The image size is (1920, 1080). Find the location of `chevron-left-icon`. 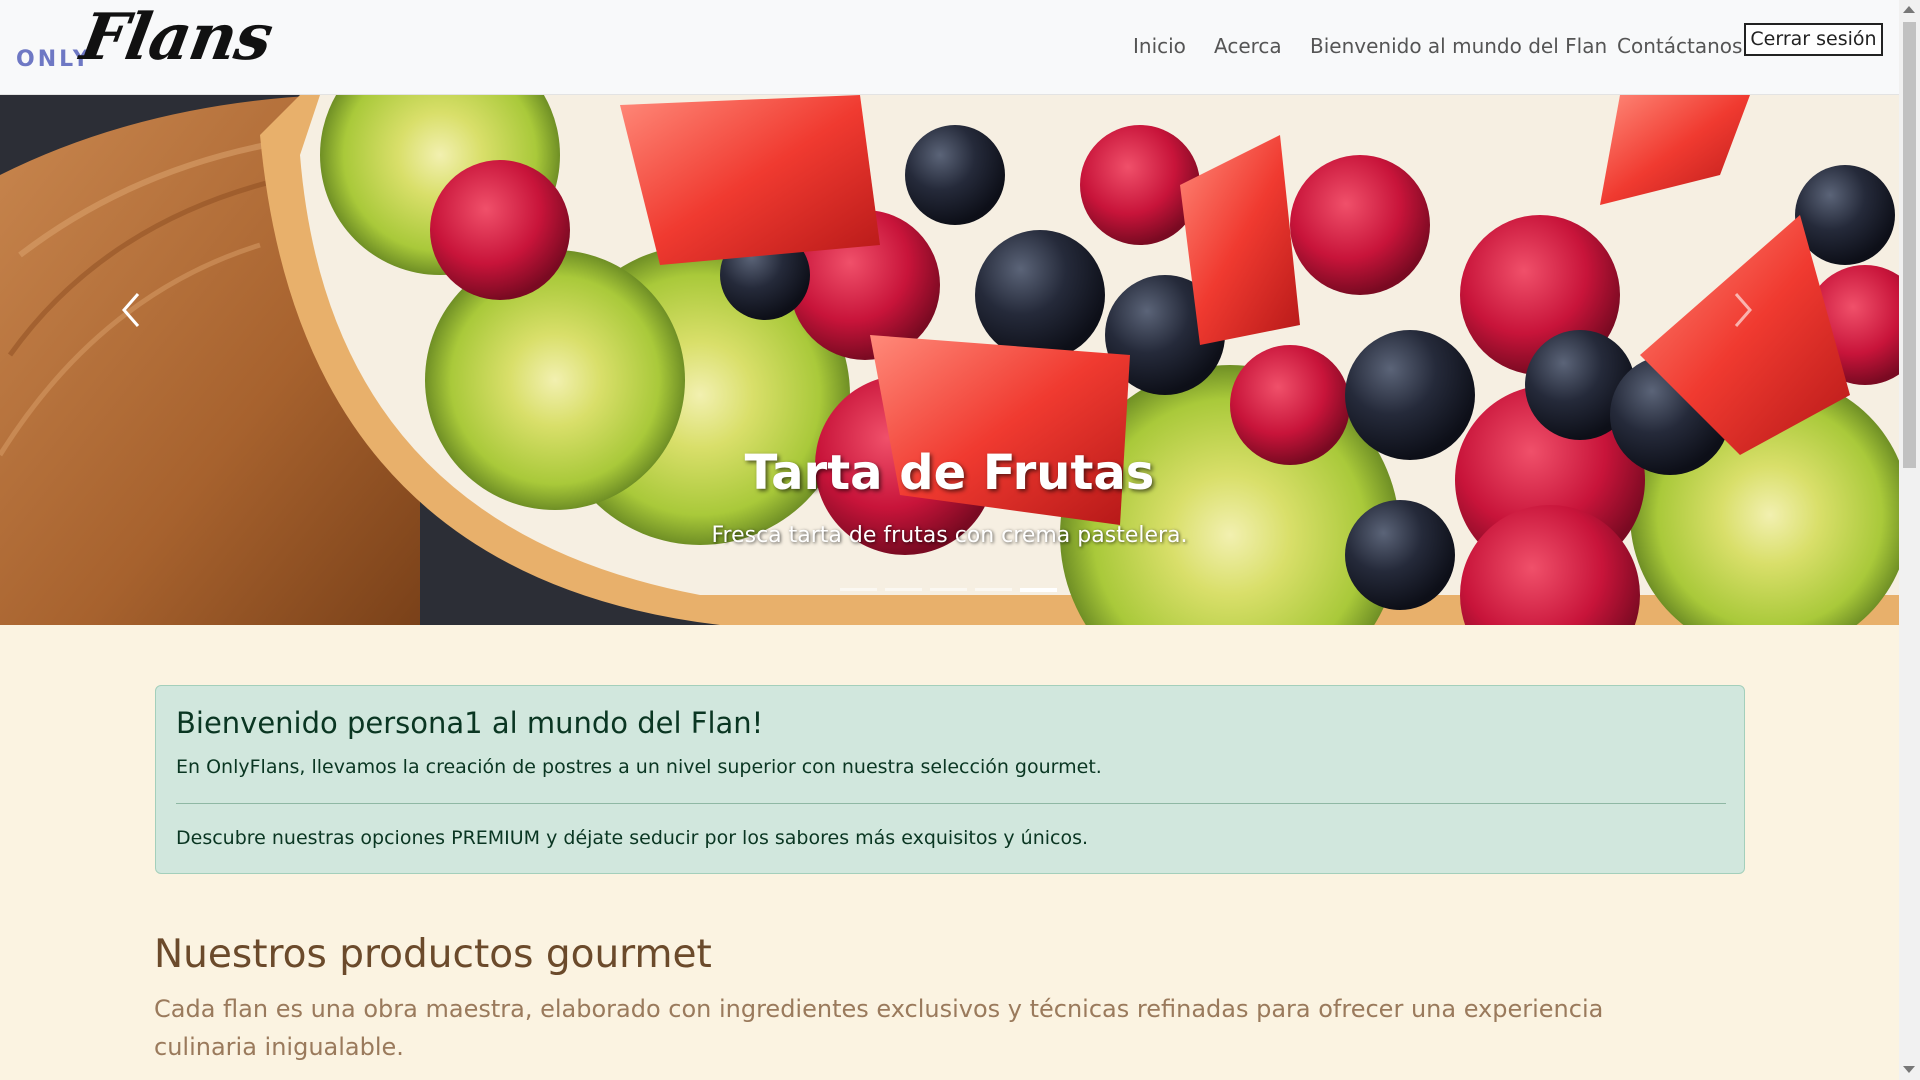

chevron-left-icon is located at coordinates (131, 310).